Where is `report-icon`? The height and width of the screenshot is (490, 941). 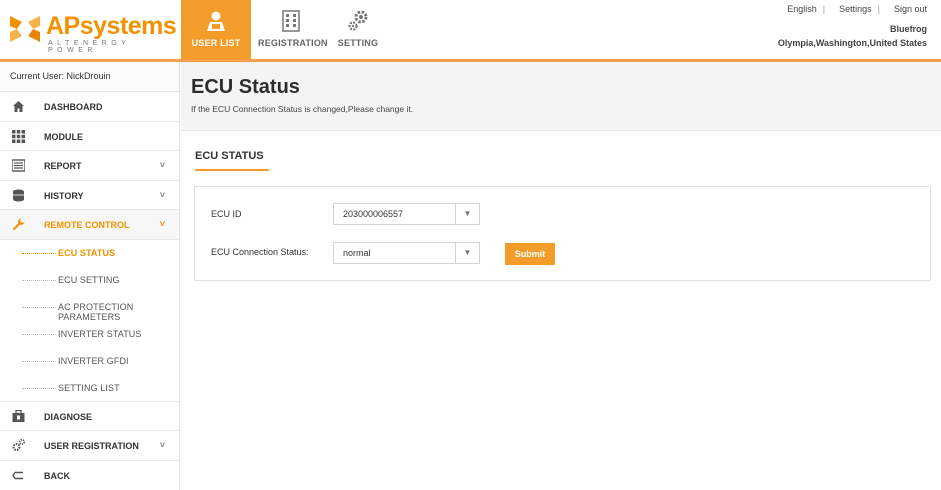
report-icon is located at coordinates (18, 165).